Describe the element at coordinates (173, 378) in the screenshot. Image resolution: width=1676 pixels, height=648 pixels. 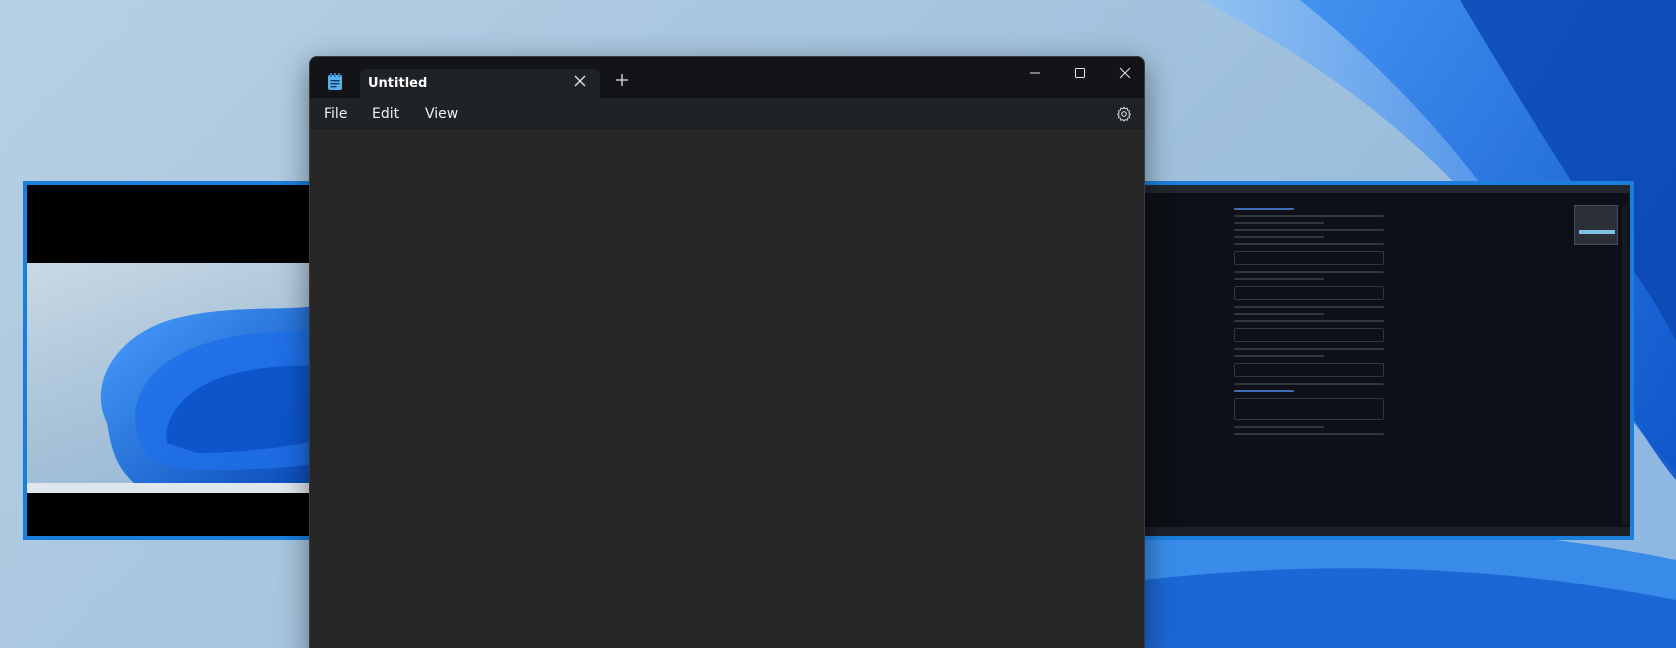
I see `thumbnail-desktop-preview` at that location.